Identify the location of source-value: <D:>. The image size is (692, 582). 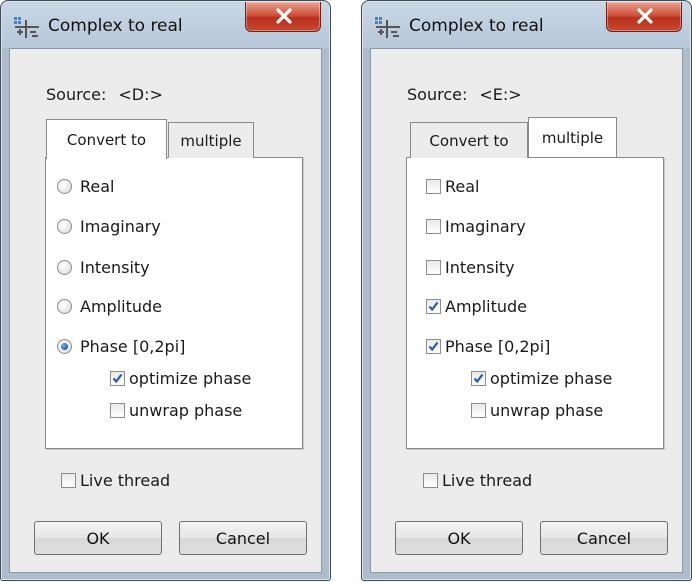
(140, 94).